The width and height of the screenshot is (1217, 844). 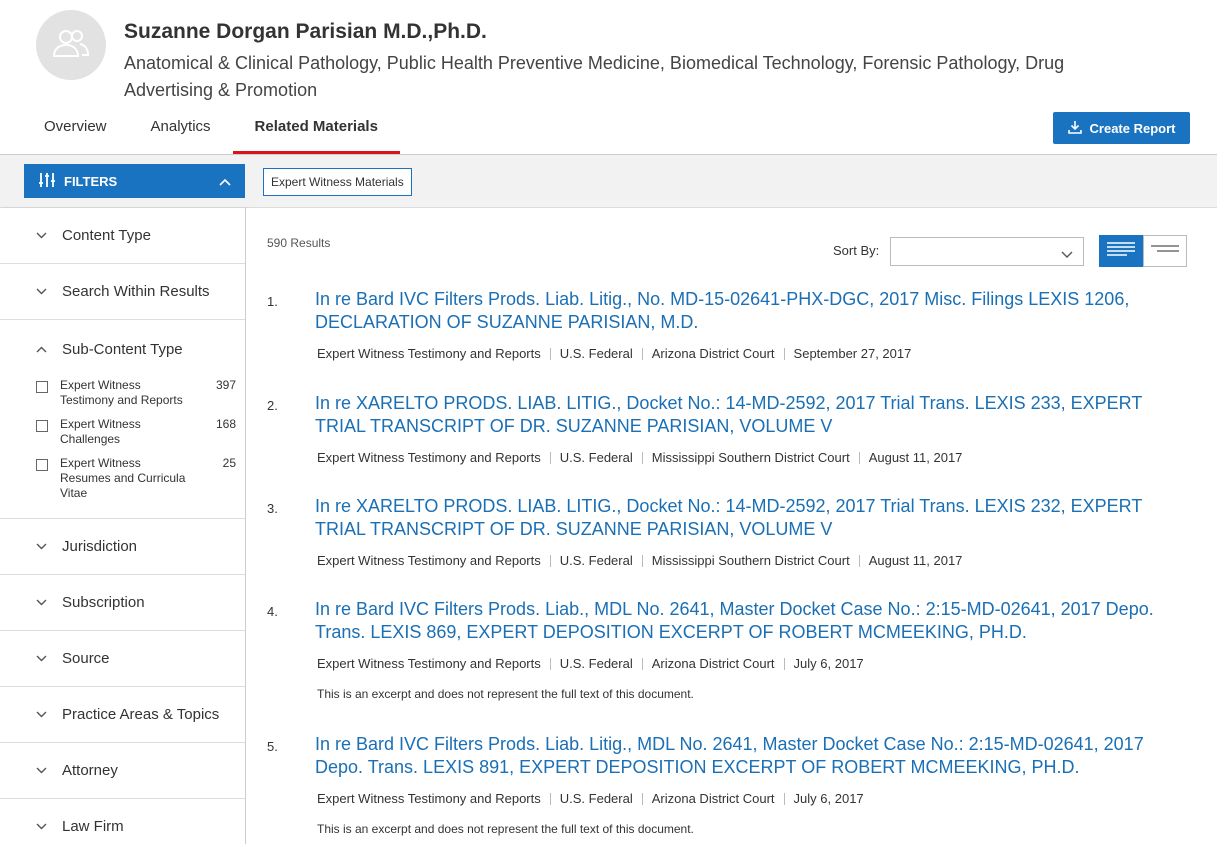 What do you see at coordinates (1132, 128) in the screenshot?
I see `create-report-label: Create Report` at bounding box center [1132, 128].